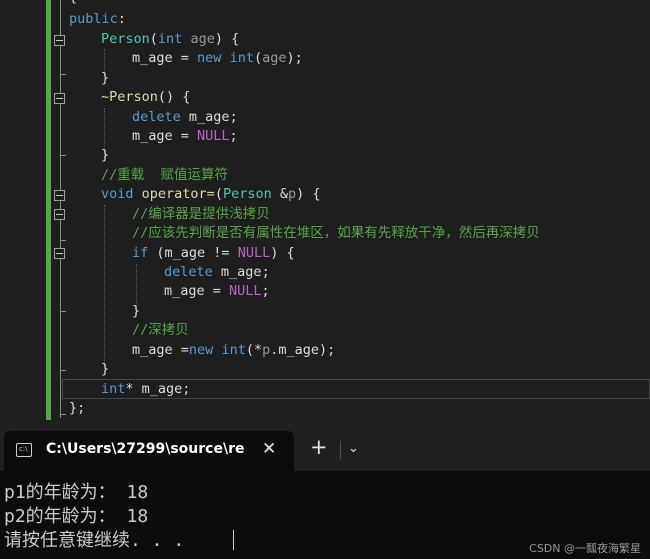  I want to click on fold-end-if, so click(63, 311).